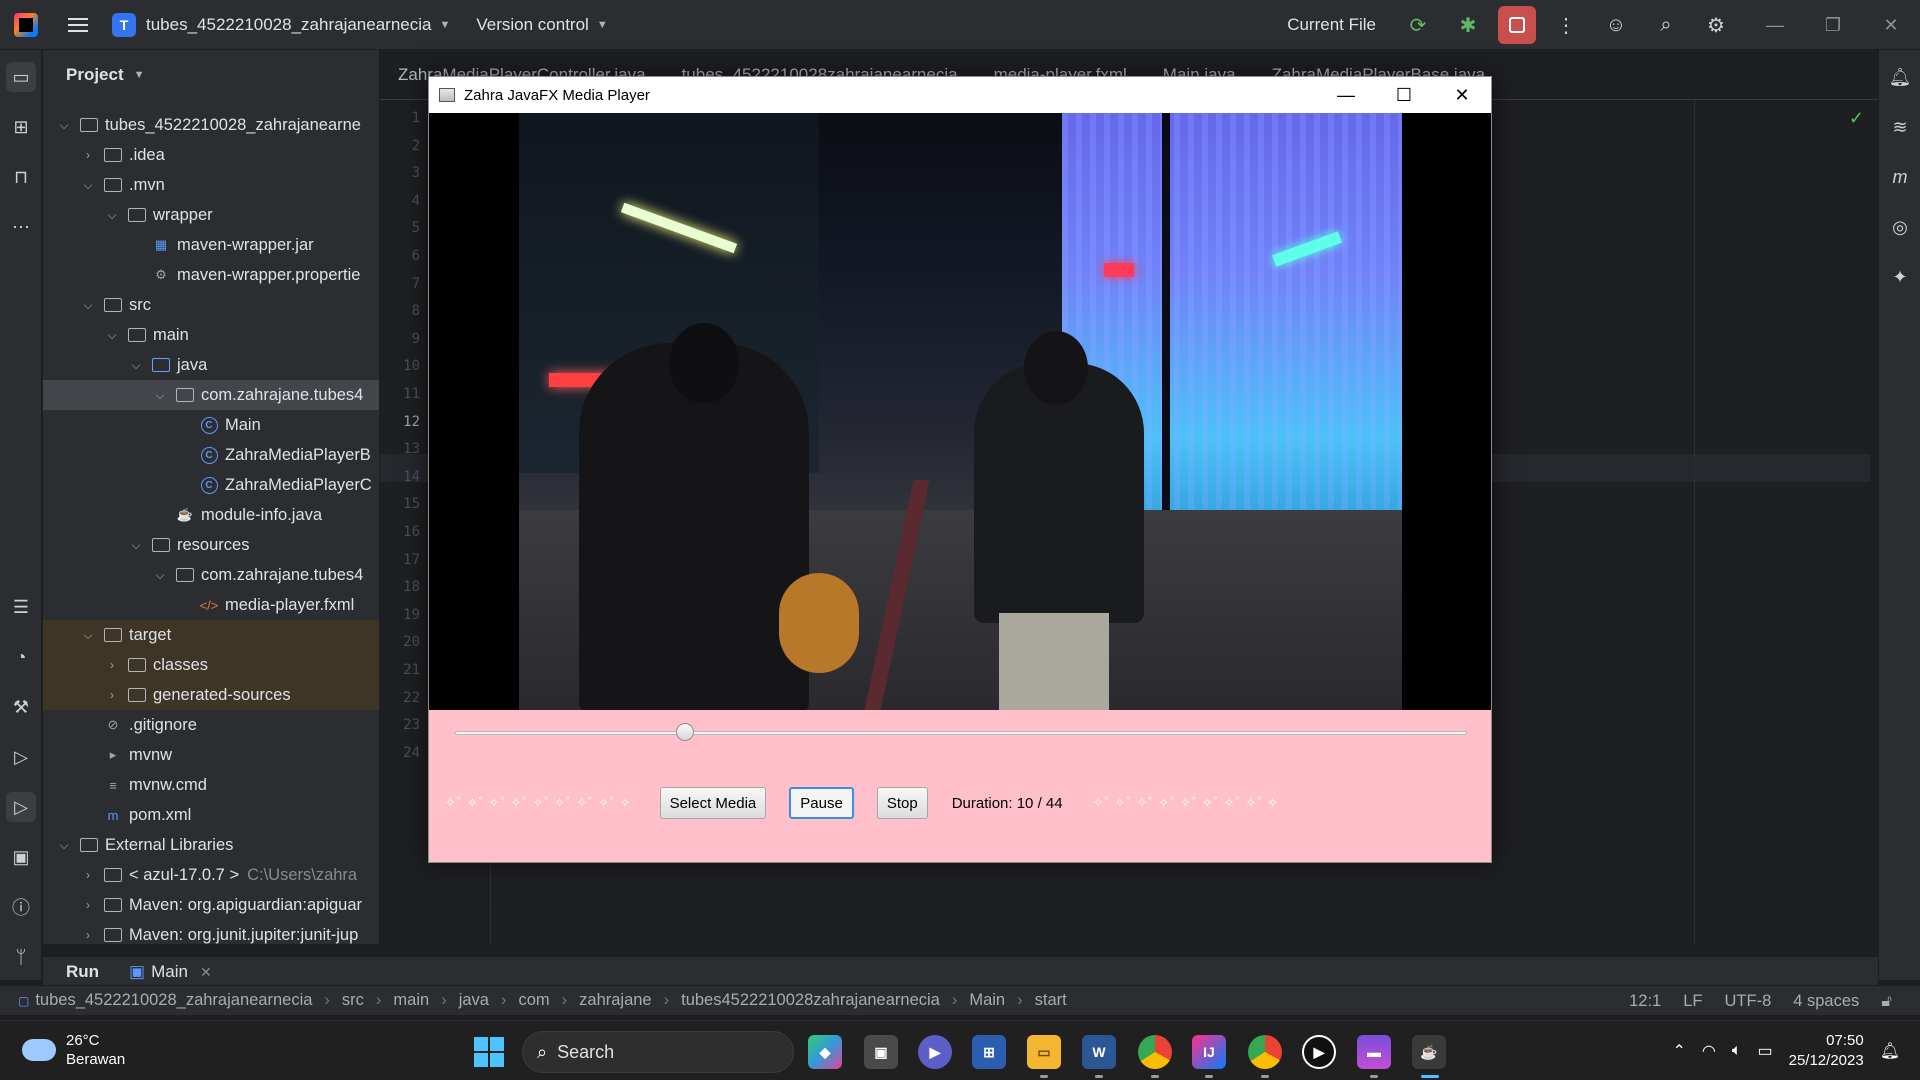 This screenshot has width=1920, height=1080. I want to click on chat-icon: ▶, so click(935, 1052).